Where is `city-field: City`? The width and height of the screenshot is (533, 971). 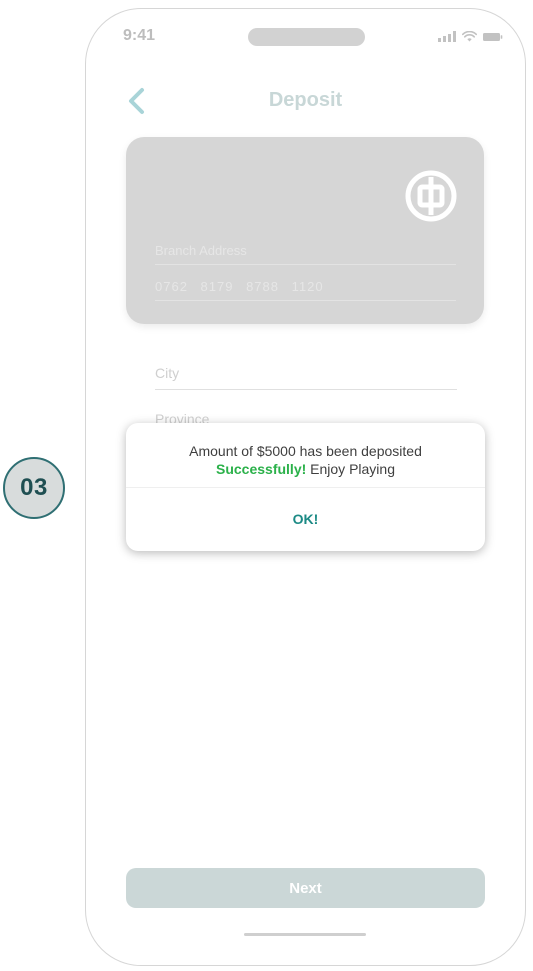
city-field: City is located at coordinates (306, 373).